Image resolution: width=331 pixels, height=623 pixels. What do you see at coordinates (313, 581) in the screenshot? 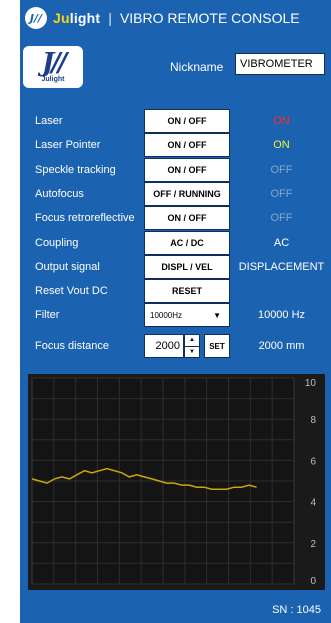
I see `y-tick-label: 0` at bounding box center [313, 581].